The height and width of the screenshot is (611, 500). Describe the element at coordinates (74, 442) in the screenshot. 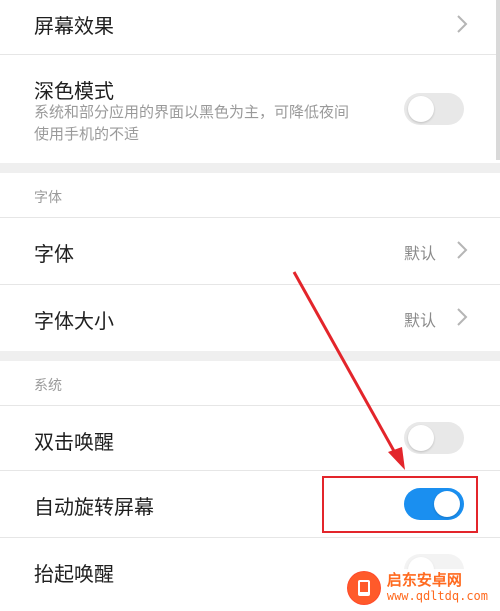

I see `settings-item-label: 双击唤醒` at that location.